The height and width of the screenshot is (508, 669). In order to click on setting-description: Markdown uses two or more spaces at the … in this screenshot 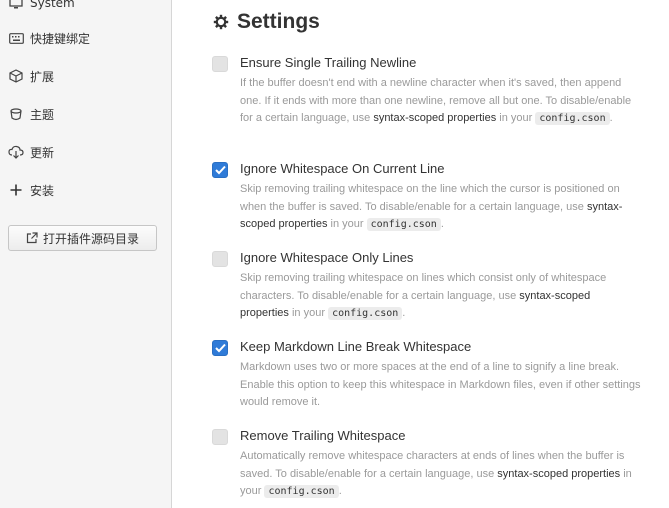, I will do `click(441, 385)`.